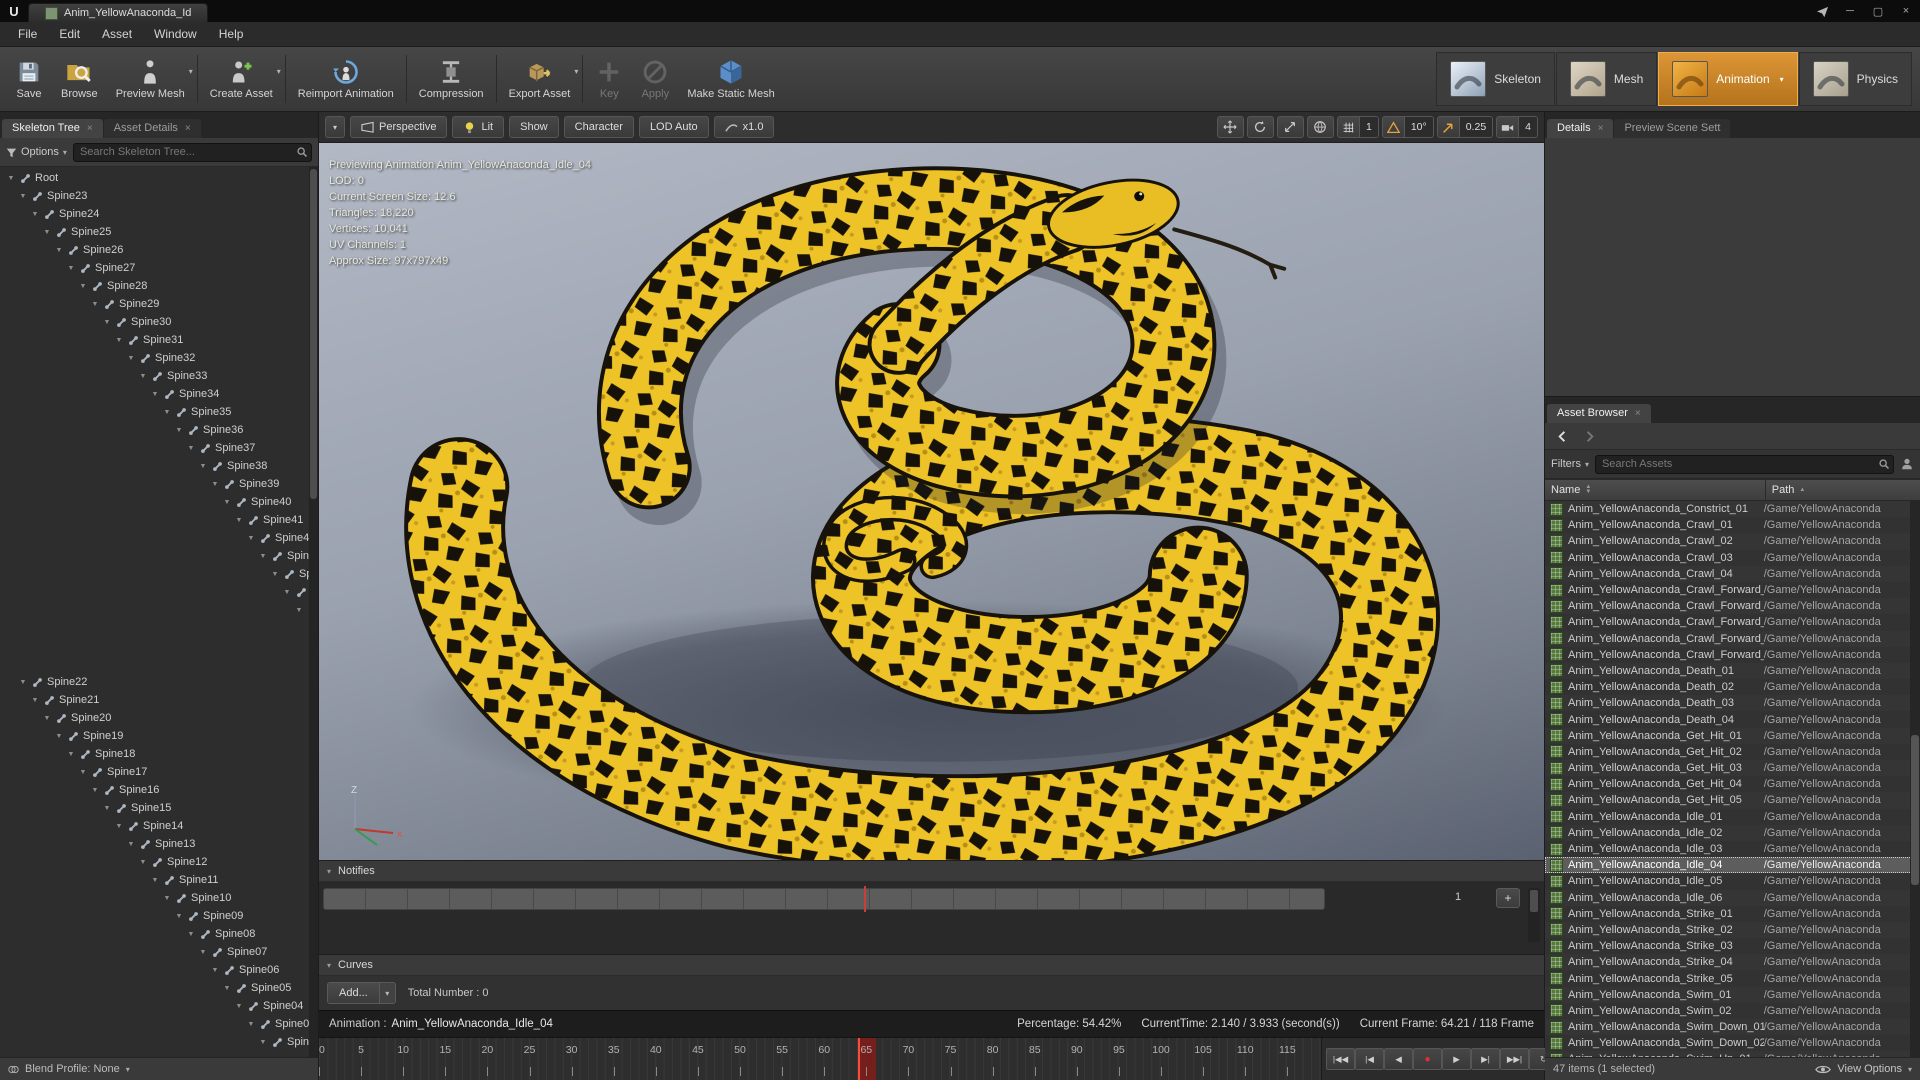  I want to click on dropdown-caret-icon: ▾, so click(386, 993).